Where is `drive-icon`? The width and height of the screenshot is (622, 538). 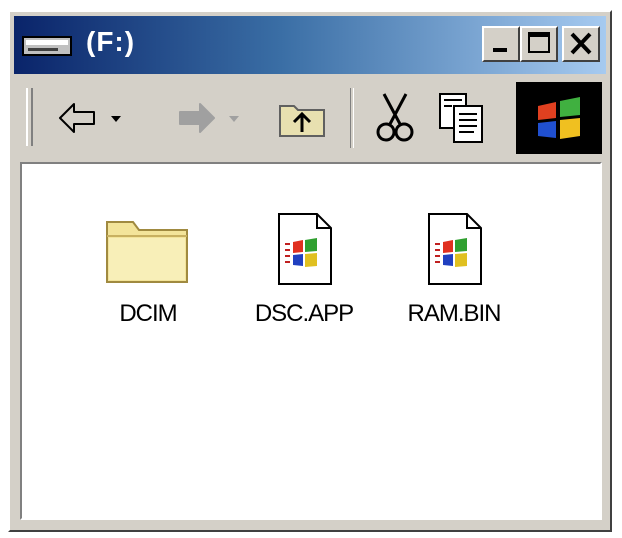 drive-icon is located at coordinates (47, 46).